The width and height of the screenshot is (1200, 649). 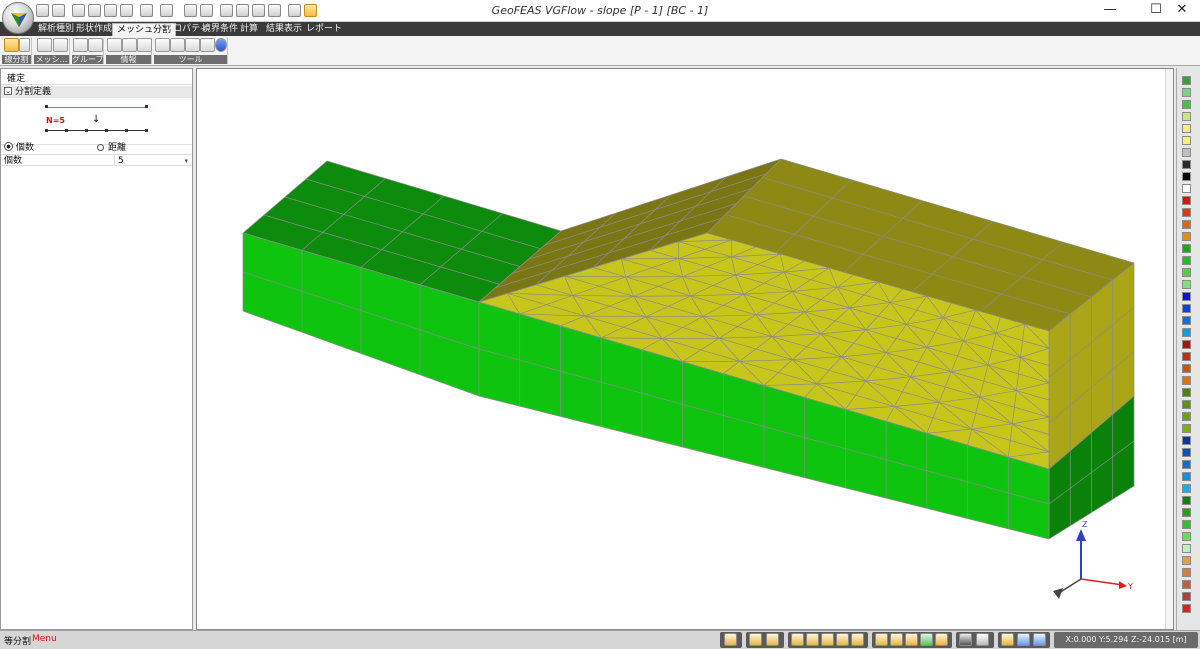 I want to click on monitor-icon, so click(x=965, y=639).